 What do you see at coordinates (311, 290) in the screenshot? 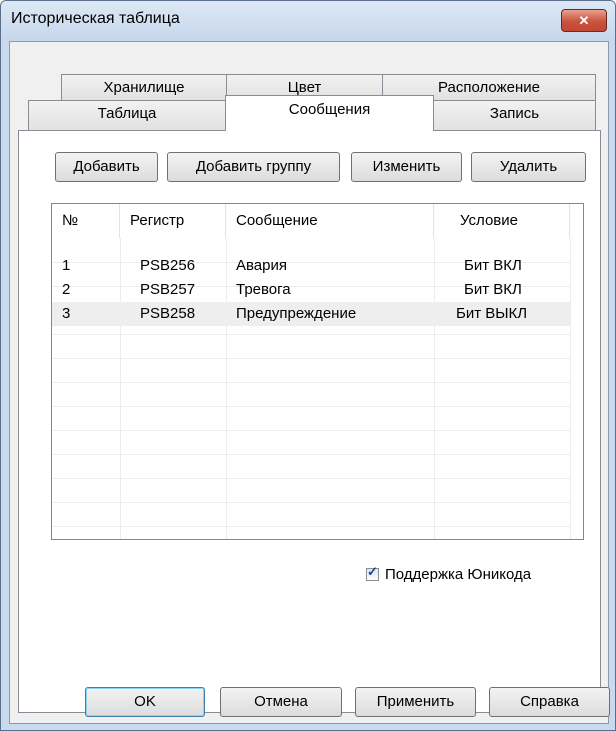
I see `table-row: 2 PSB257 Тревога Бит ВКЛ` at bounding box center [311, 290].